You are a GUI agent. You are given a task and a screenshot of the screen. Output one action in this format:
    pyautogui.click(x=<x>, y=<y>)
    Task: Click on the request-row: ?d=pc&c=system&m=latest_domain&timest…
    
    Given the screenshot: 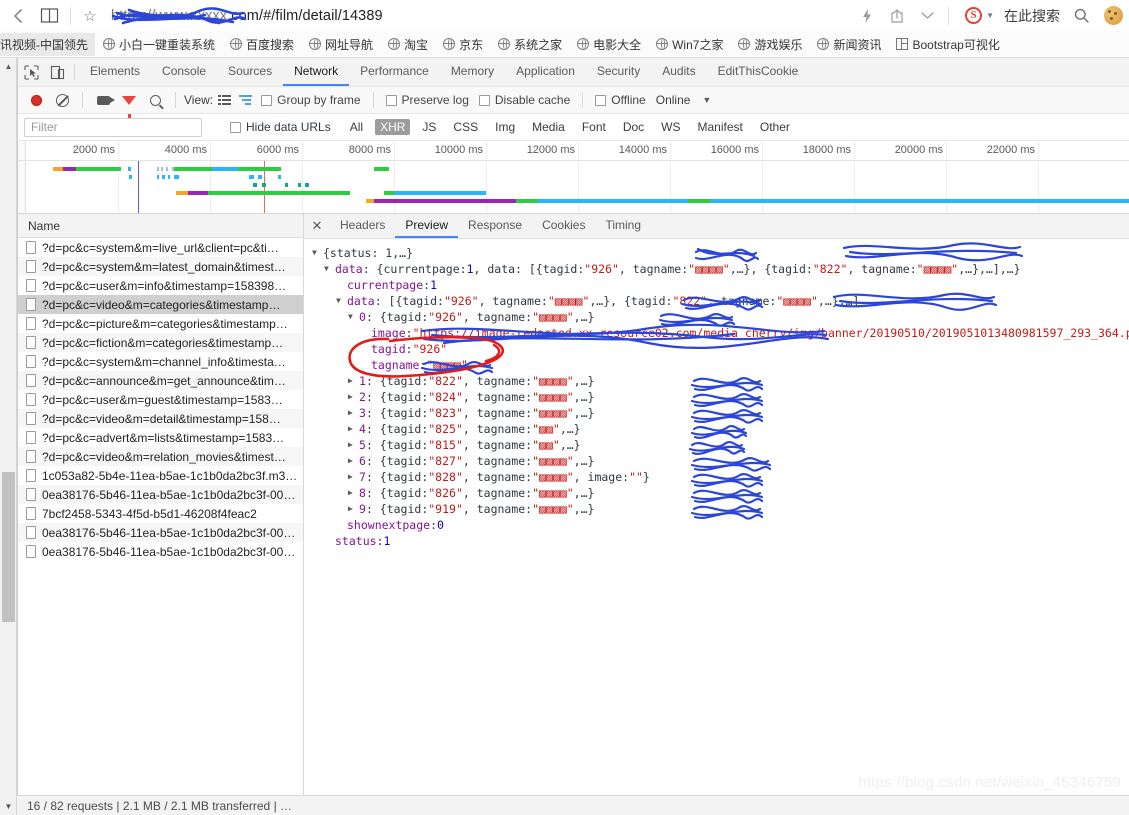 What is the action you would take?
    pyautogui.click(x=160, y=266)
    